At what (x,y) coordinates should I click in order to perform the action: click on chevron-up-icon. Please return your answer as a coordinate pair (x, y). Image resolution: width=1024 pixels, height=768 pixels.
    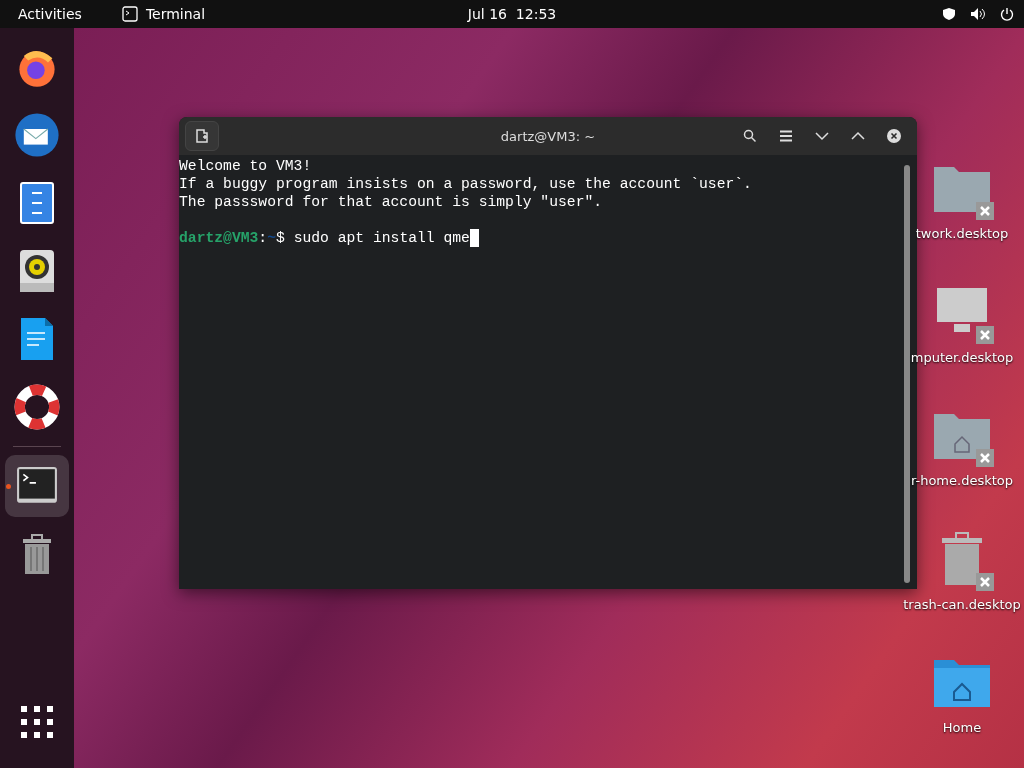
    Looking at the image, I should click on (858, 136).